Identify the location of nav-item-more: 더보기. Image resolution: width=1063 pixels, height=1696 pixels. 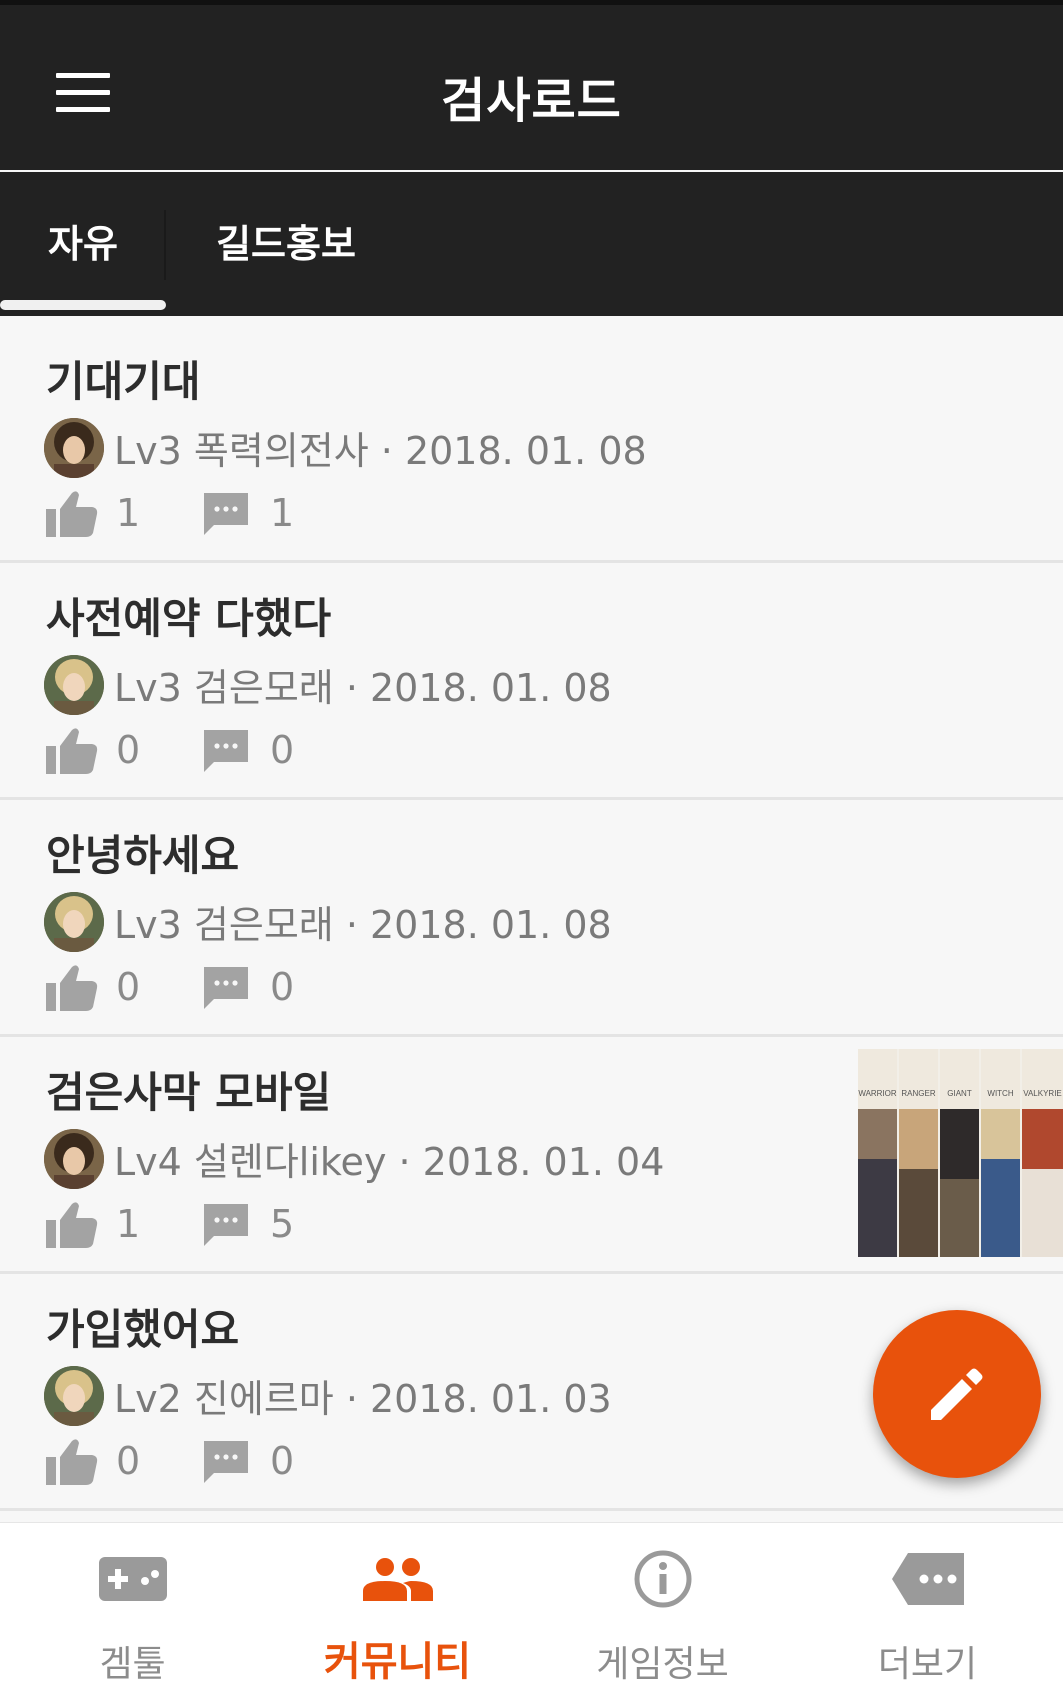
(927, 1609).